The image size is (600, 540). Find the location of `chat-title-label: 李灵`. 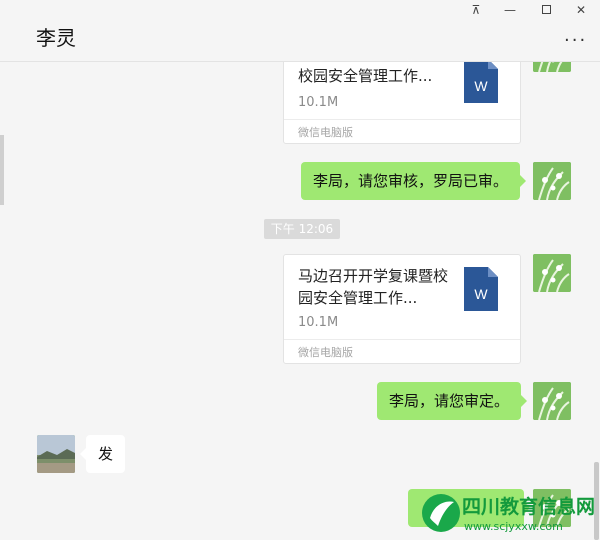

chat-title-label: 李灵 is located at coordinates (56, 38).